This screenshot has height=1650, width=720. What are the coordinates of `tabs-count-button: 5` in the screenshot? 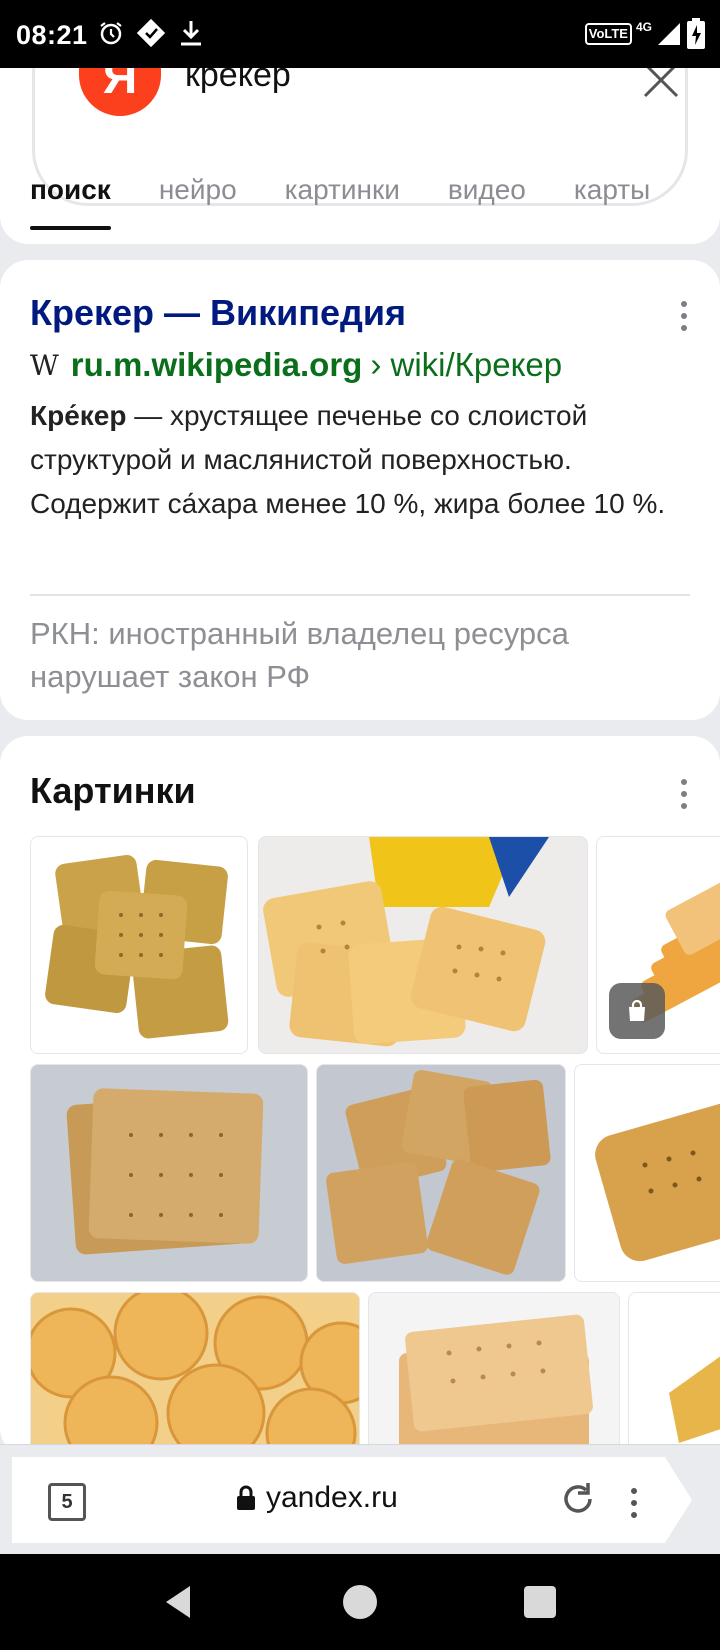 It's located at (67, 1502).